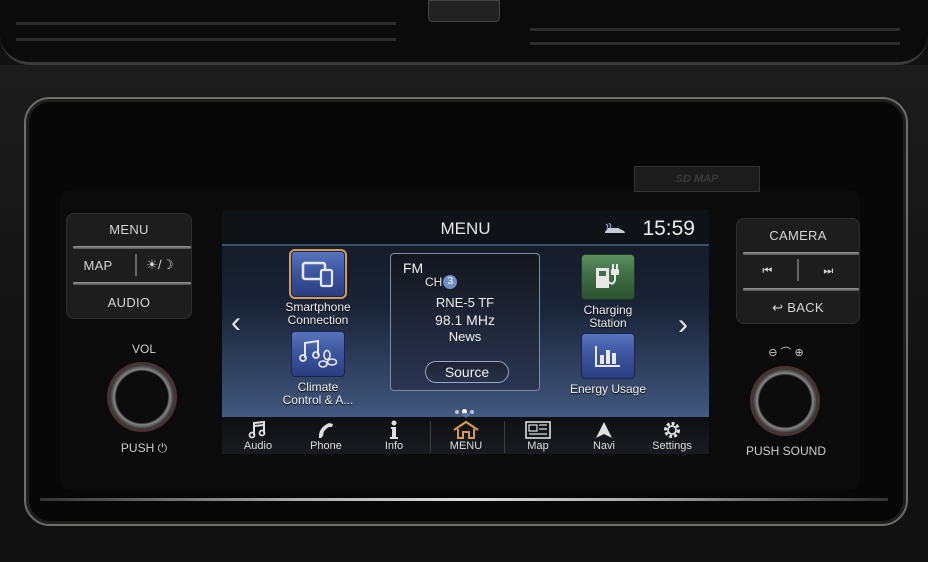 Image resolution: width=928 pixels, height=562 pixels. I want to click on nav-menu: MENU, so click(466, 435).